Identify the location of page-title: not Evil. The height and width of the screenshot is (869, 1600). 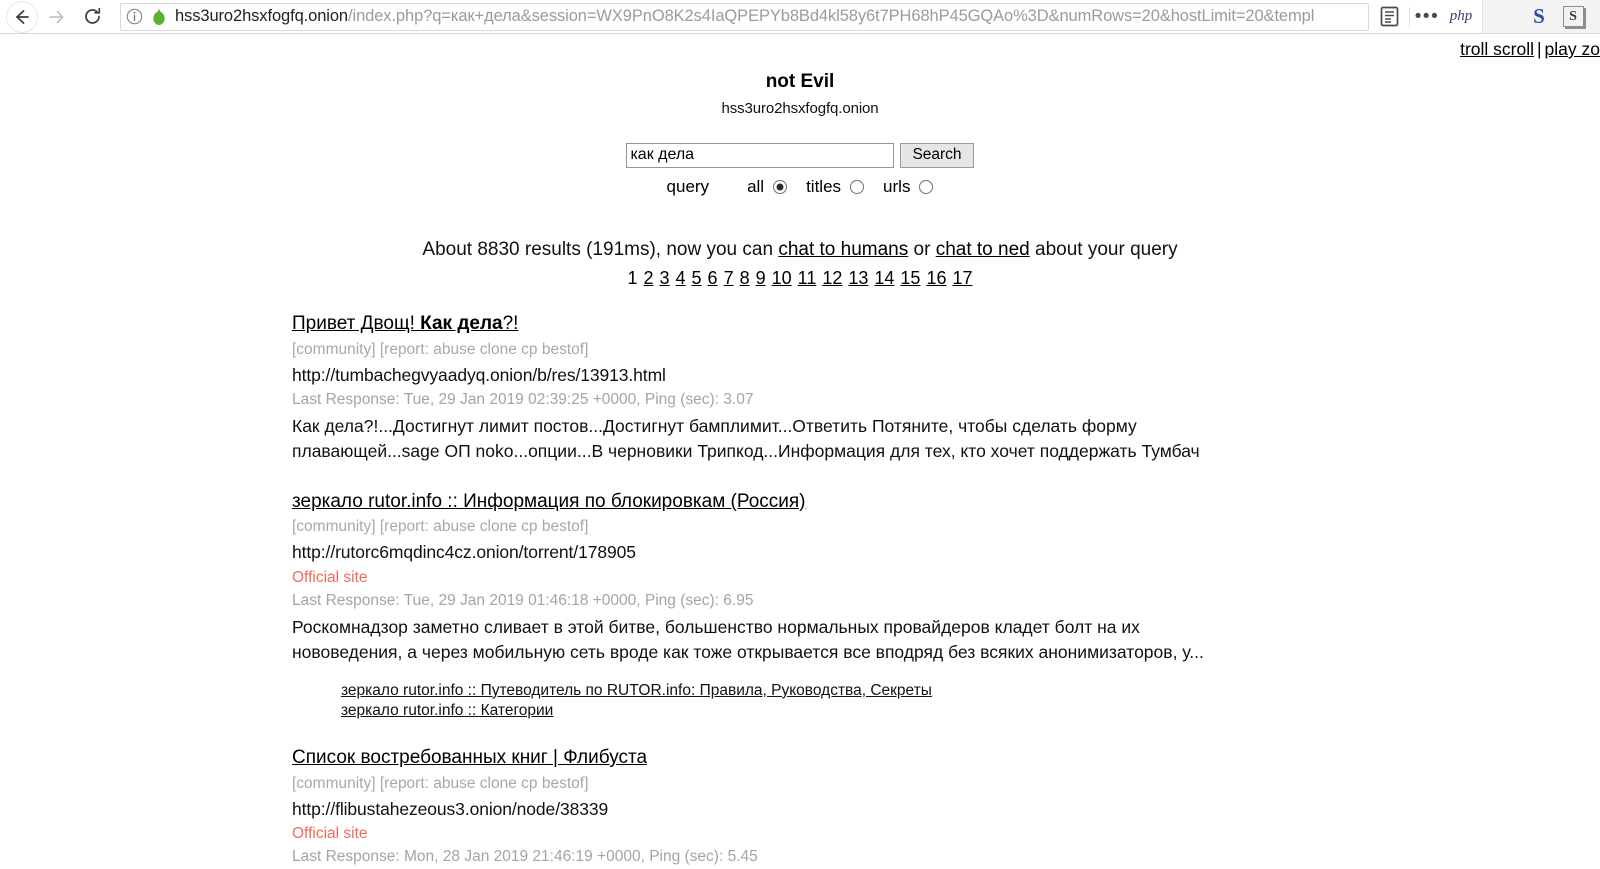
(800, 81).